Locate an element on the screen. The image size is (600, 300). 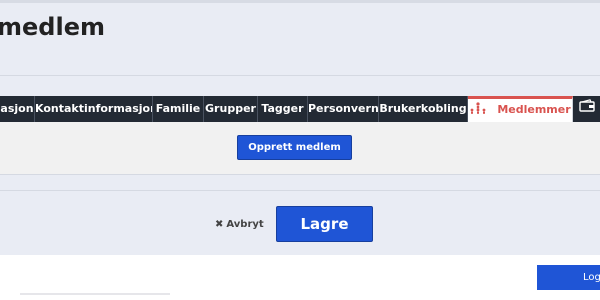
faint-footer-text is located at coordinates (95, 294).